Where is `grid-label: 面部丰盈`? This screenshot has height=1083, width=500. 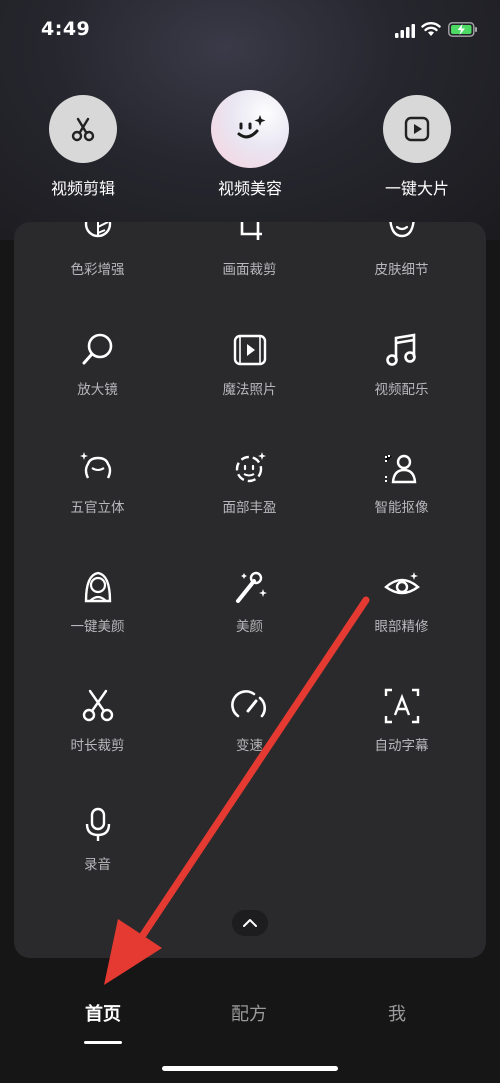
grid-label: 面部丰盈 is located at coordinates (249, 508).